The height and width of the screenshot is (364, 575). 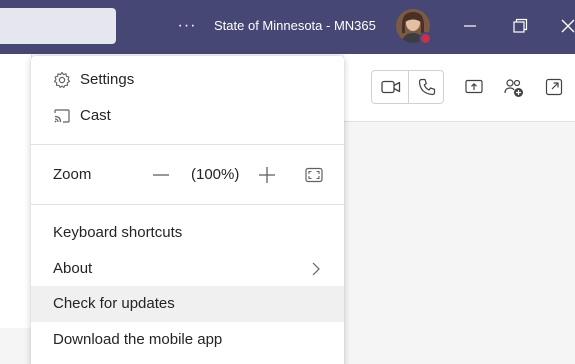 I want to click on call-divider, so click(x=408, y=87).